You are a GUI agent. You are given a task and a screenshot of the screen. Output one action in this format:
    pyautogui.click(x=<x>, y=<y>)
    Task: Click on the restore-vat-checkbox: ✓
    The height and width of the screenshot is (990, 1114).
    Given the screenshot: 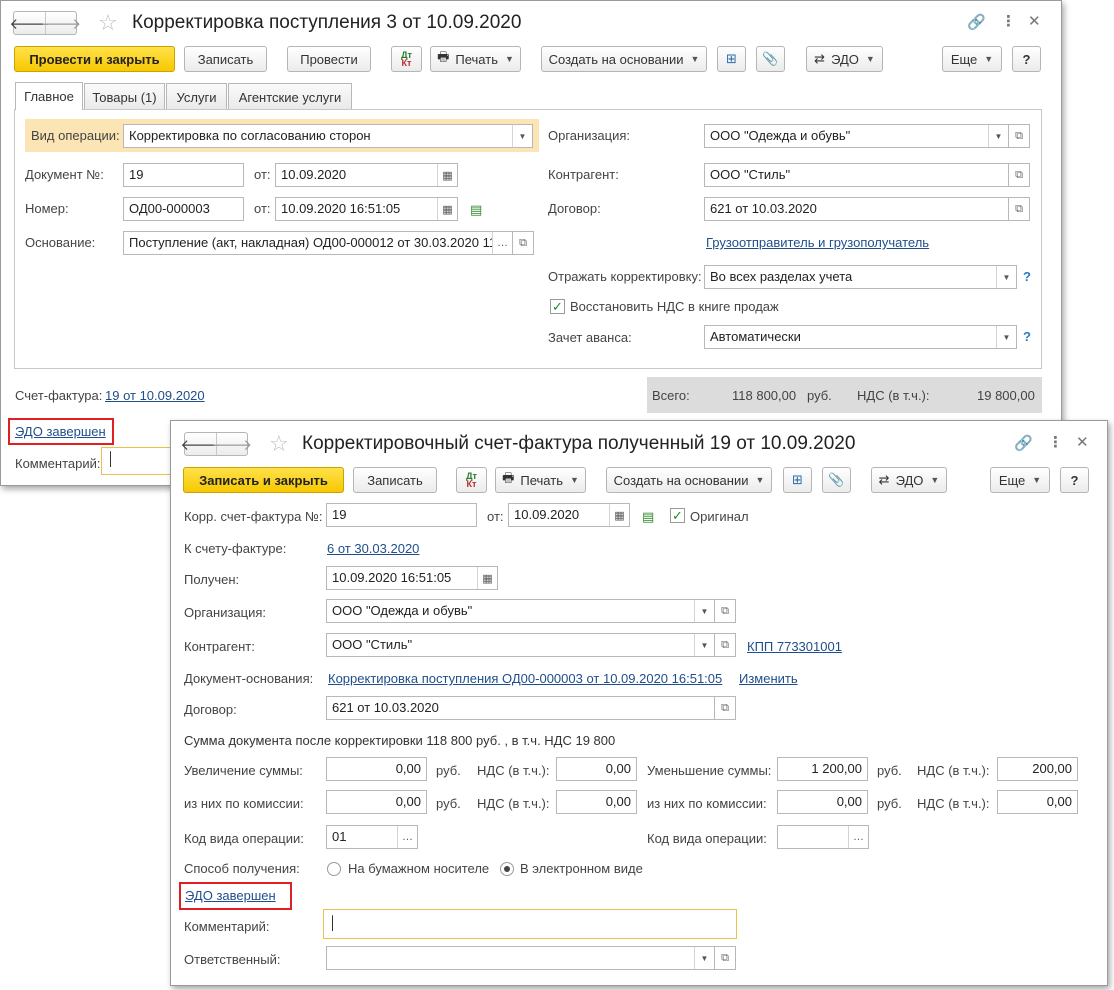 What is the action you would take?
    pyautogui.click(x=557, y=306)
    